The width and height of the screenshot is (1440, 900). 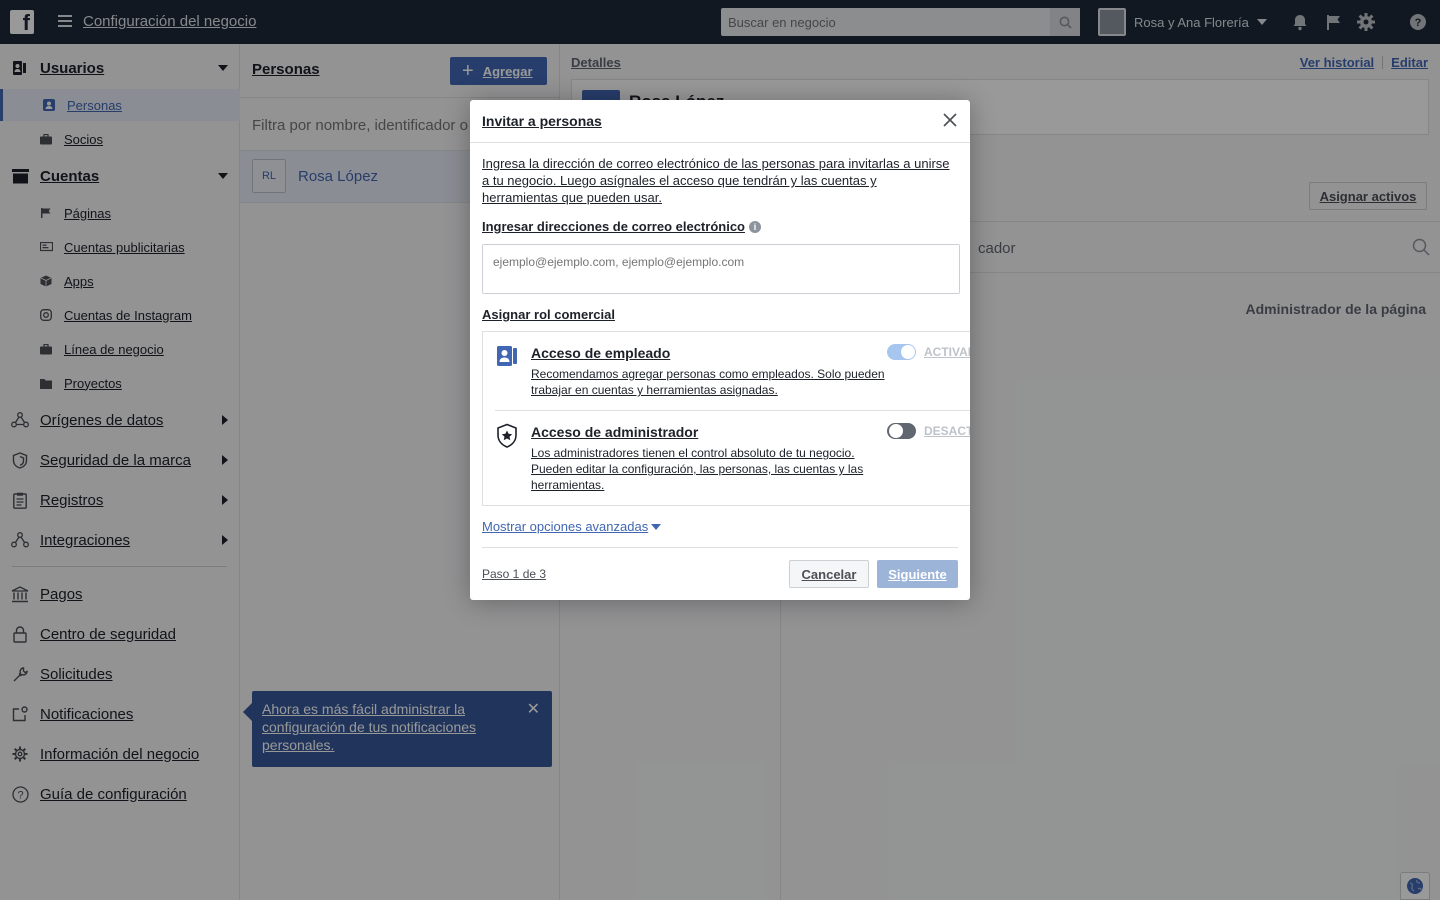 What do you see at coordinates (565, 526) in the screenshot?
I see `advanced-options-label: Mostrar opciones avanzadas` at bounding box center [565, 526].